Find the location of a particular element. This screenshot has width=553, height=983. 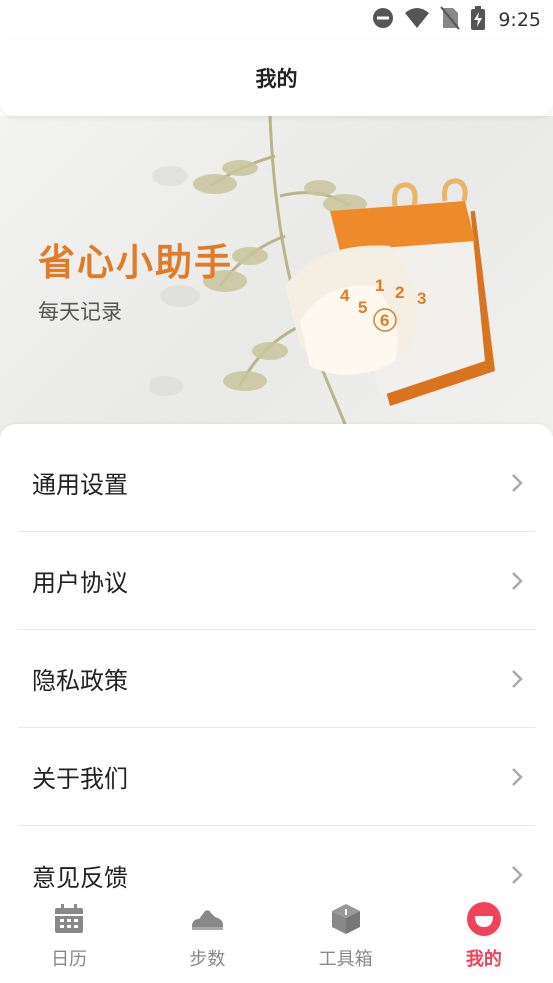

tab-label: 日历 is located at coordinates (69, 959).